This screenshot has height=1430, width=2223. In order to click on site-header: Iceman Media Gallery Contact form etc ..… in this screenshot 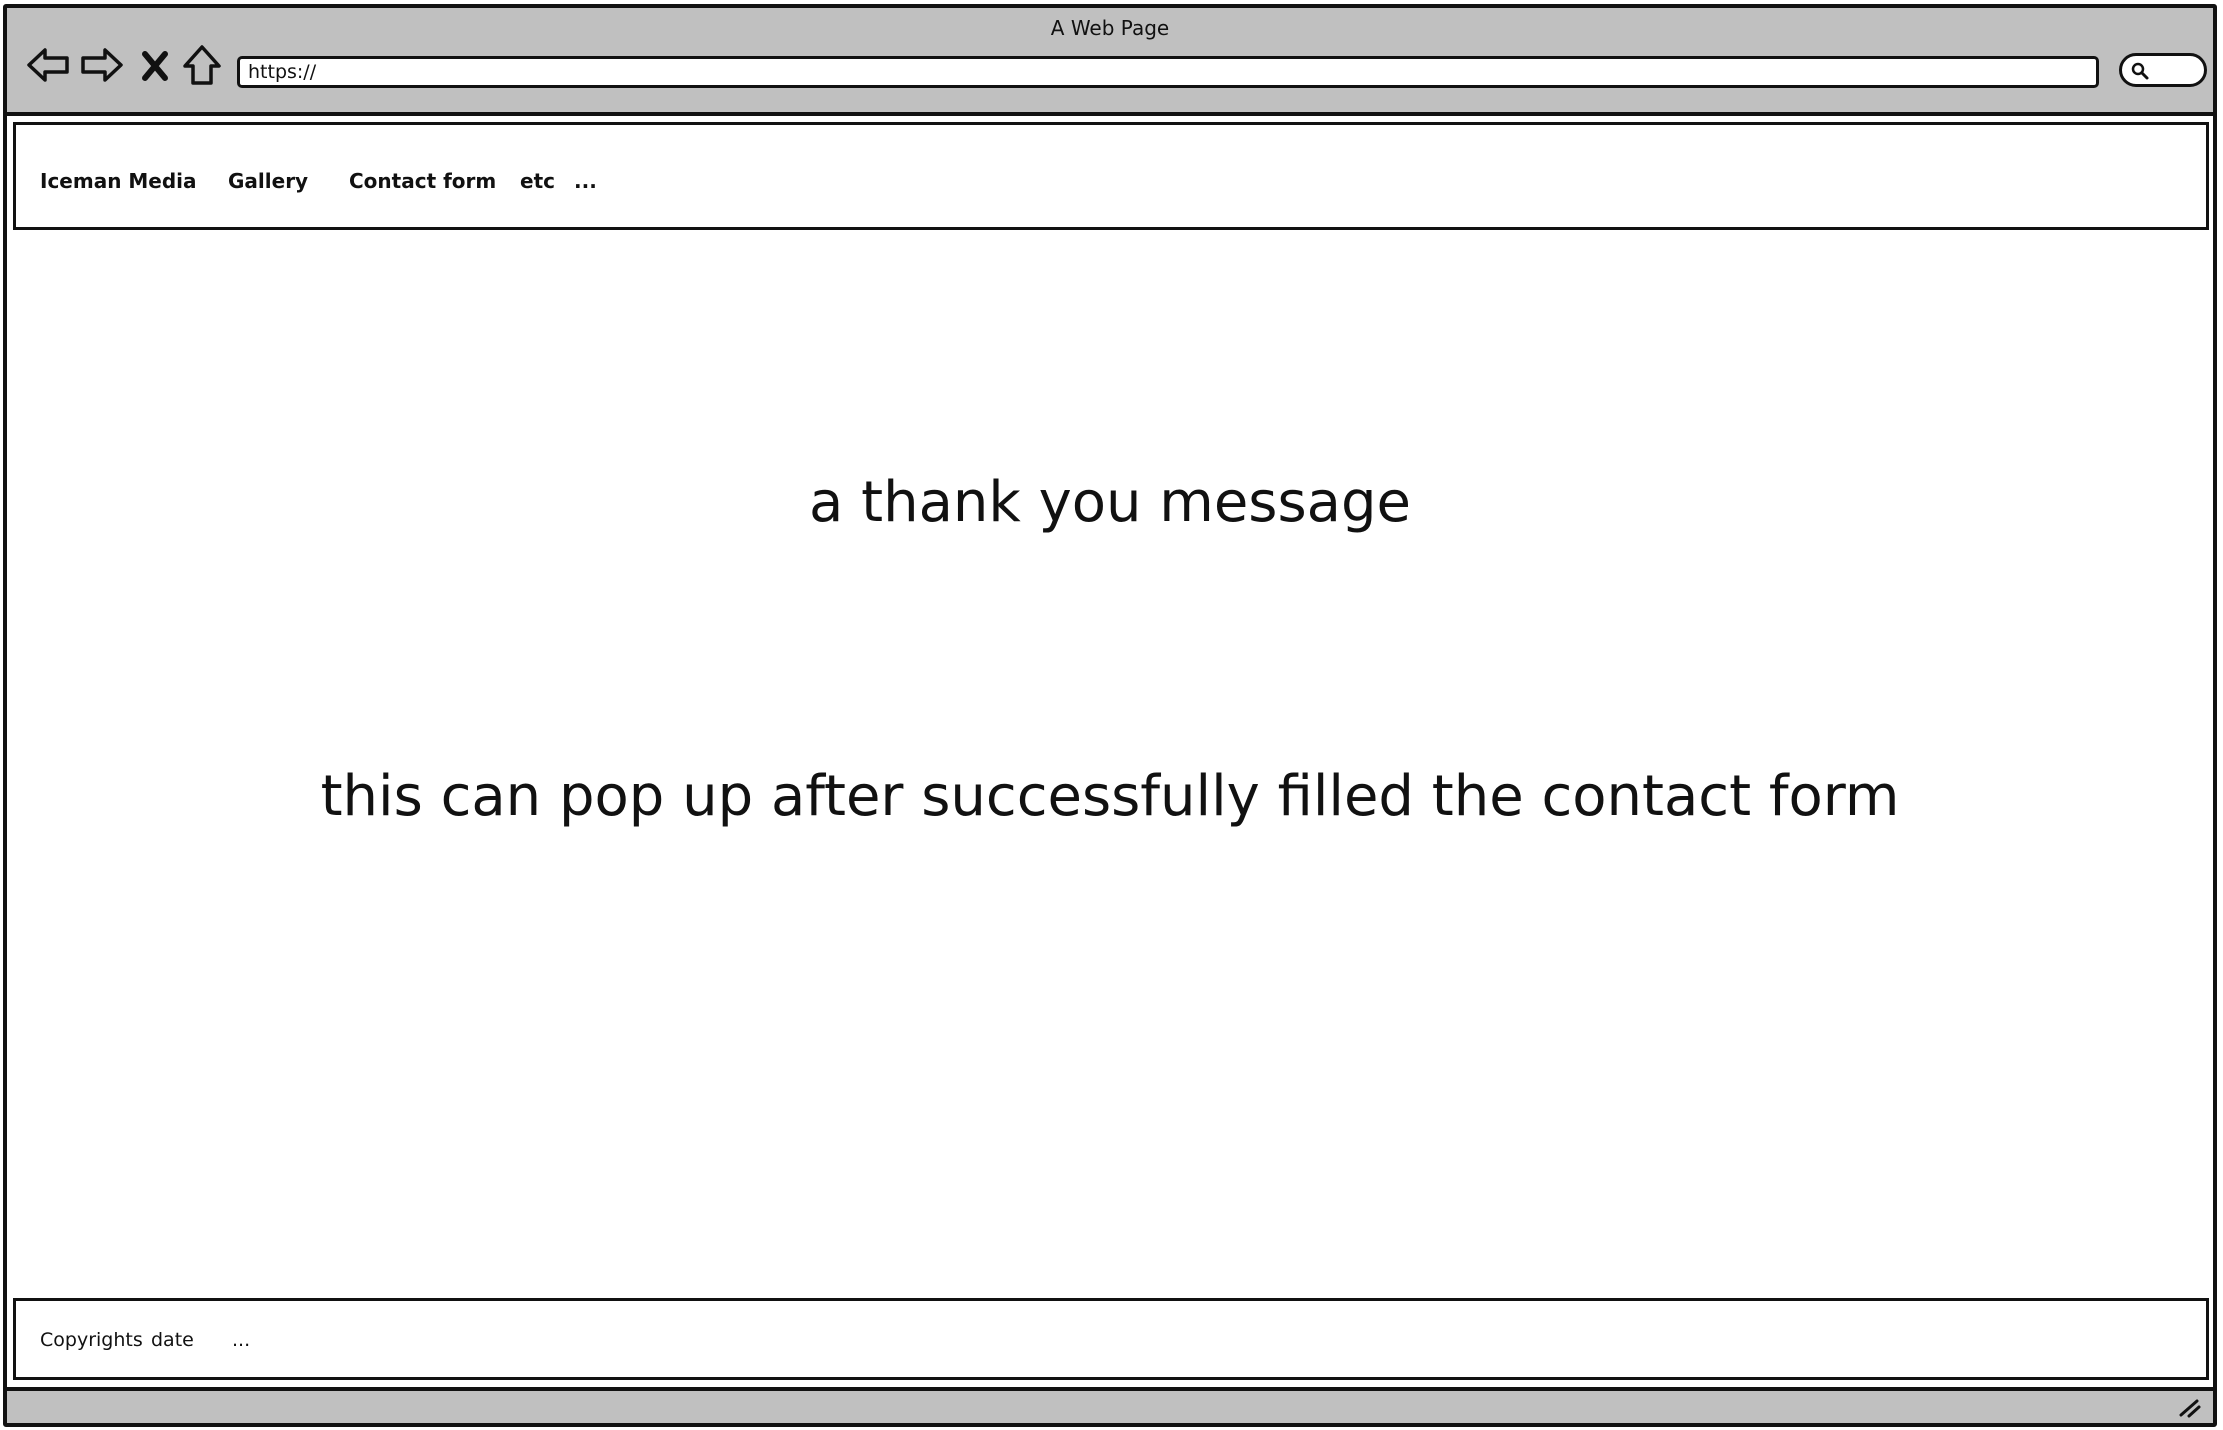, I will do `click(1111, 176)`.